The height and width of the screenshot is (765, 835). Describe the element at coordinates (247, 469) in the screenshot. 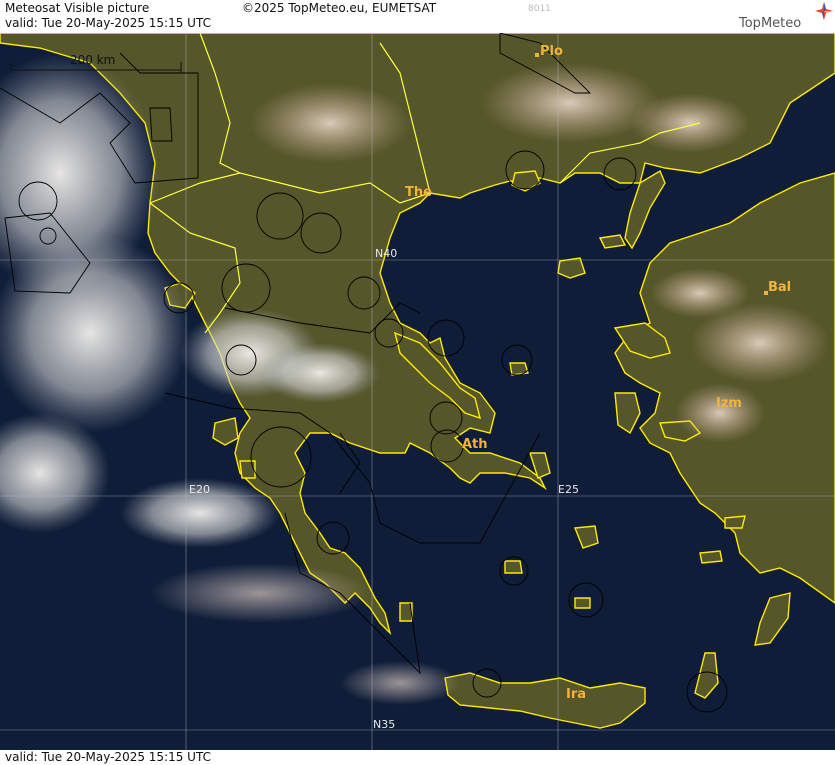

I see `zakynthos-island` at that location.